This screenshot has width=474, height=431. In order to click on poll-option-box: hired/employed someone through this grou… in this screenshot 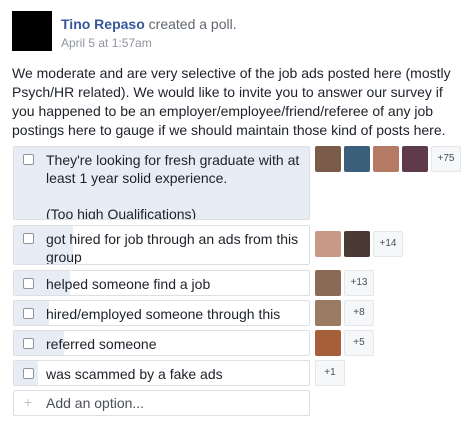, I will do `click(161, 313)`.